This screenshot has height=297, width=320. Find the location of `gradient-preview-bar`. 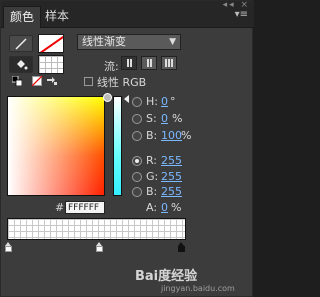

gradient-preview-bar is located at coordinates (96, 229).